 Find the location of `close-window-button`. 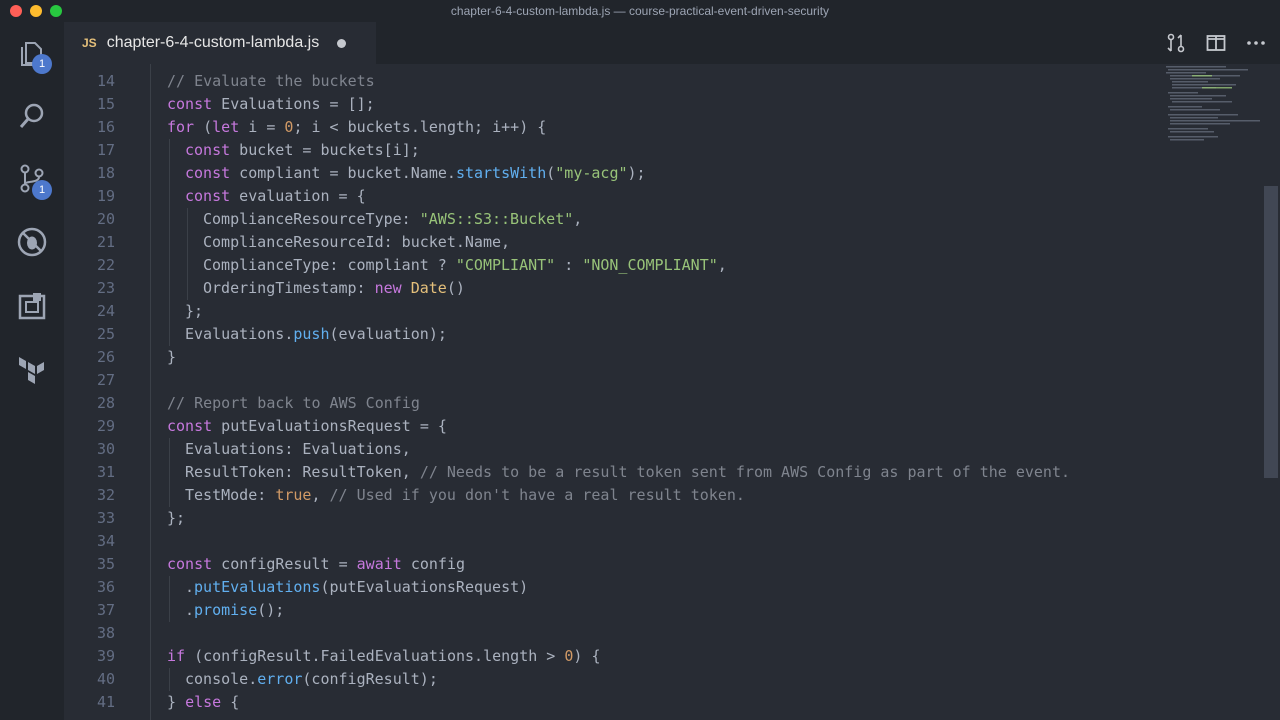

close-window-button is located at coordinates (16, 11).